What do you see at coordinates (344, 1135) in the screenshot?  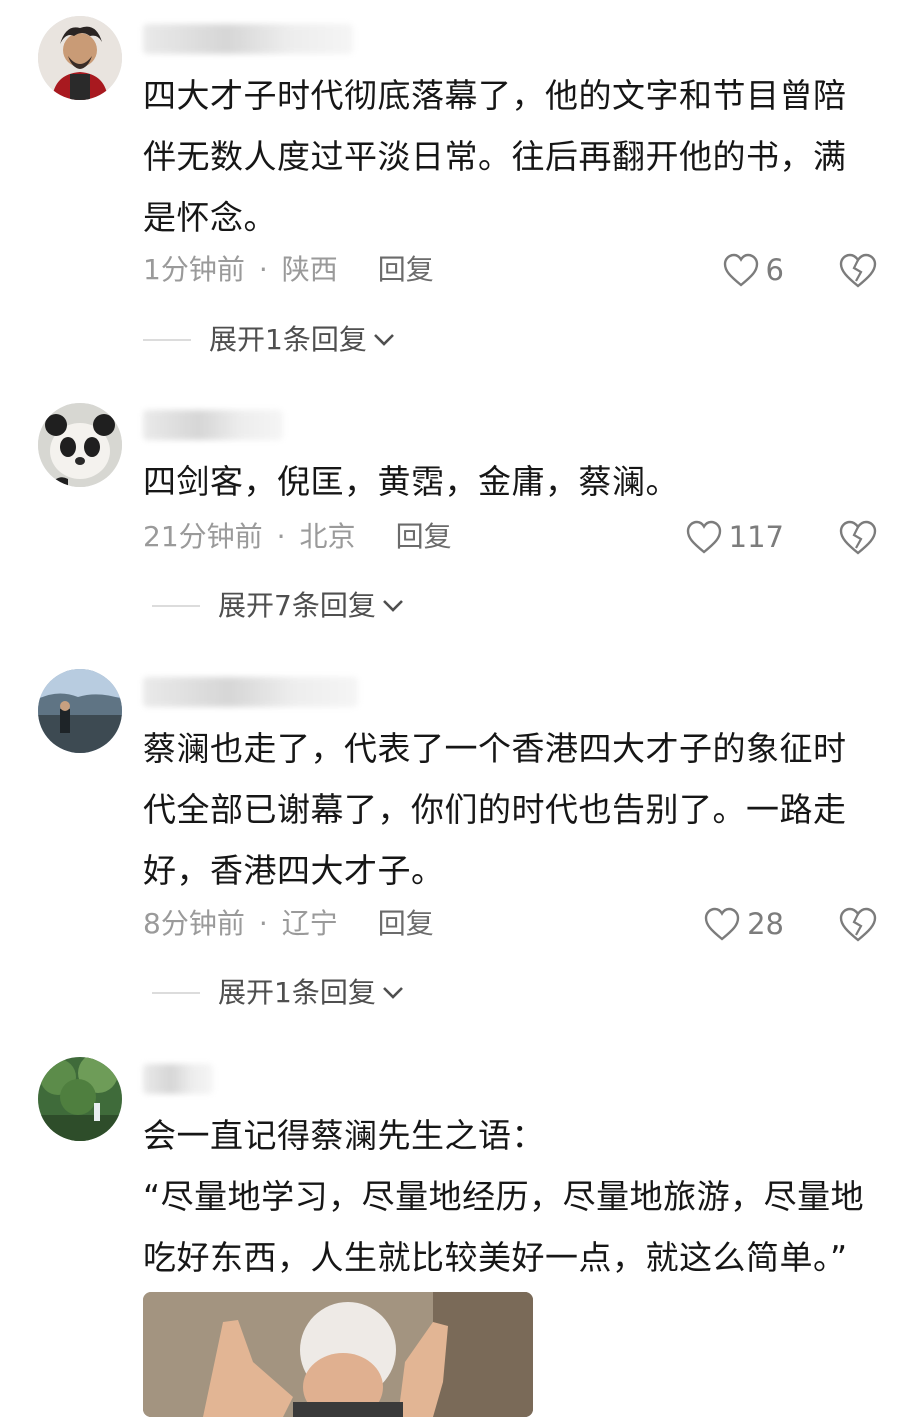 I see `comment-line: 会一直记得蔡澜先生之语：` at bounding box center [344, 1135].